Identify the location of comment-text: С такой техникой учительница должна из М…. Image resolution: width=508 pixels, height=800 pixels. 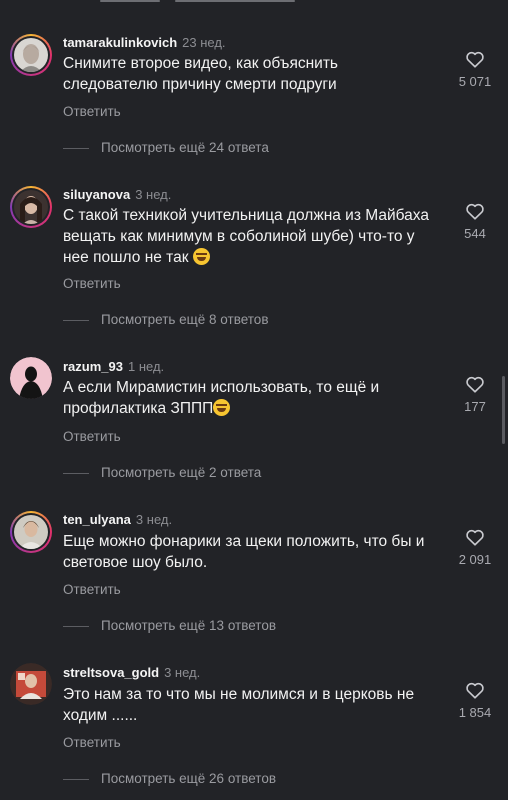
(246, 236).